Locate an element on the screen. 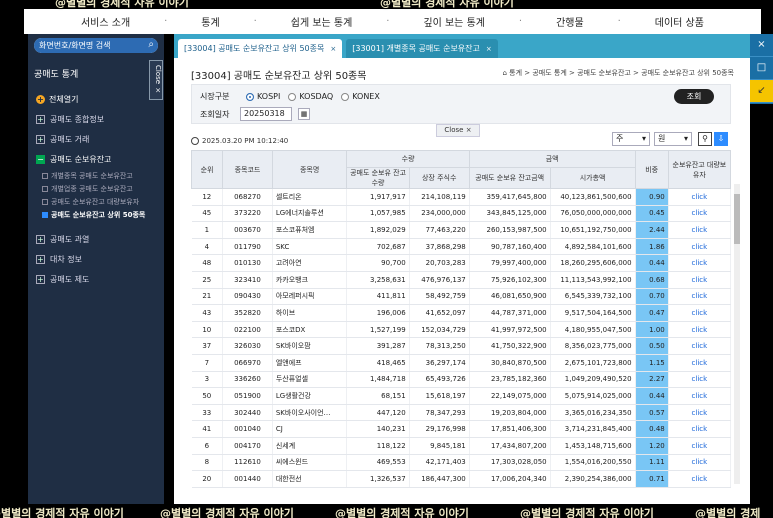  table-cell: 21 is located at coordinates (207, 297).